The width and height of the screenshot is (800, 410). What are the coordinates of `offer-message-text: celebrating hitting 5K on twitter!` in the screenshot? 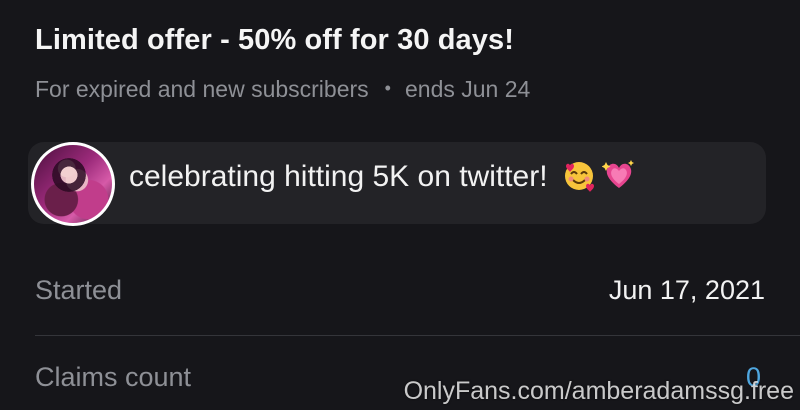 It's located at (338, 176).